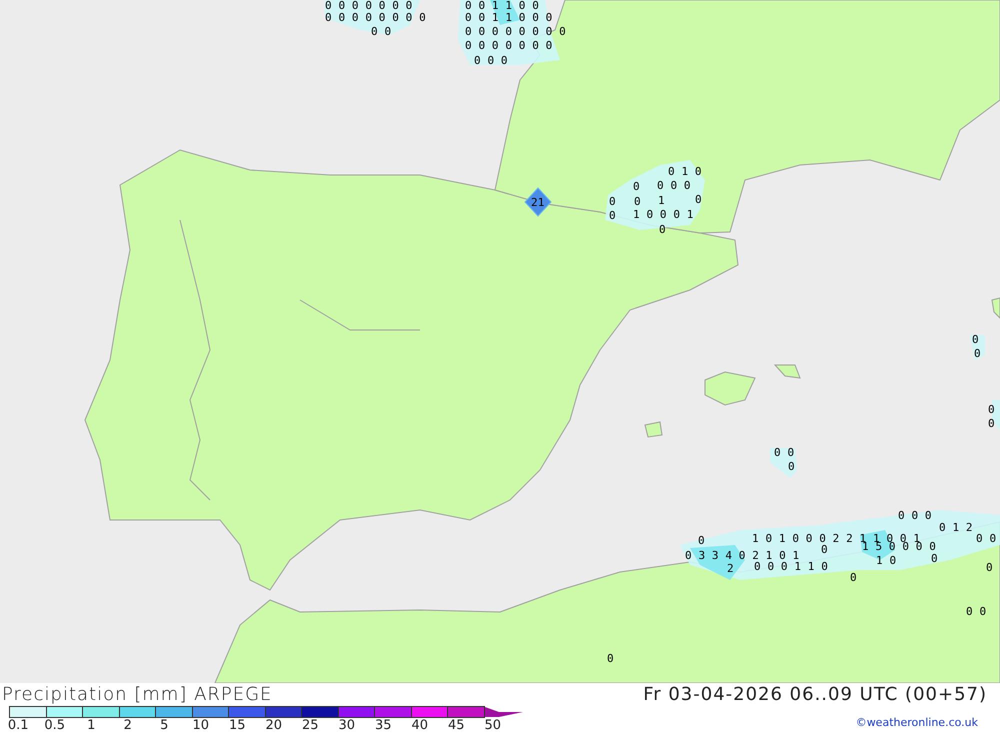 The height and width of the screenshot is (733, 1000). Describe the element at coordinates (742, 555) in the screenshot. I see `precipitation-value: 0 3 3 4 0 2 1 0 1` at that location.